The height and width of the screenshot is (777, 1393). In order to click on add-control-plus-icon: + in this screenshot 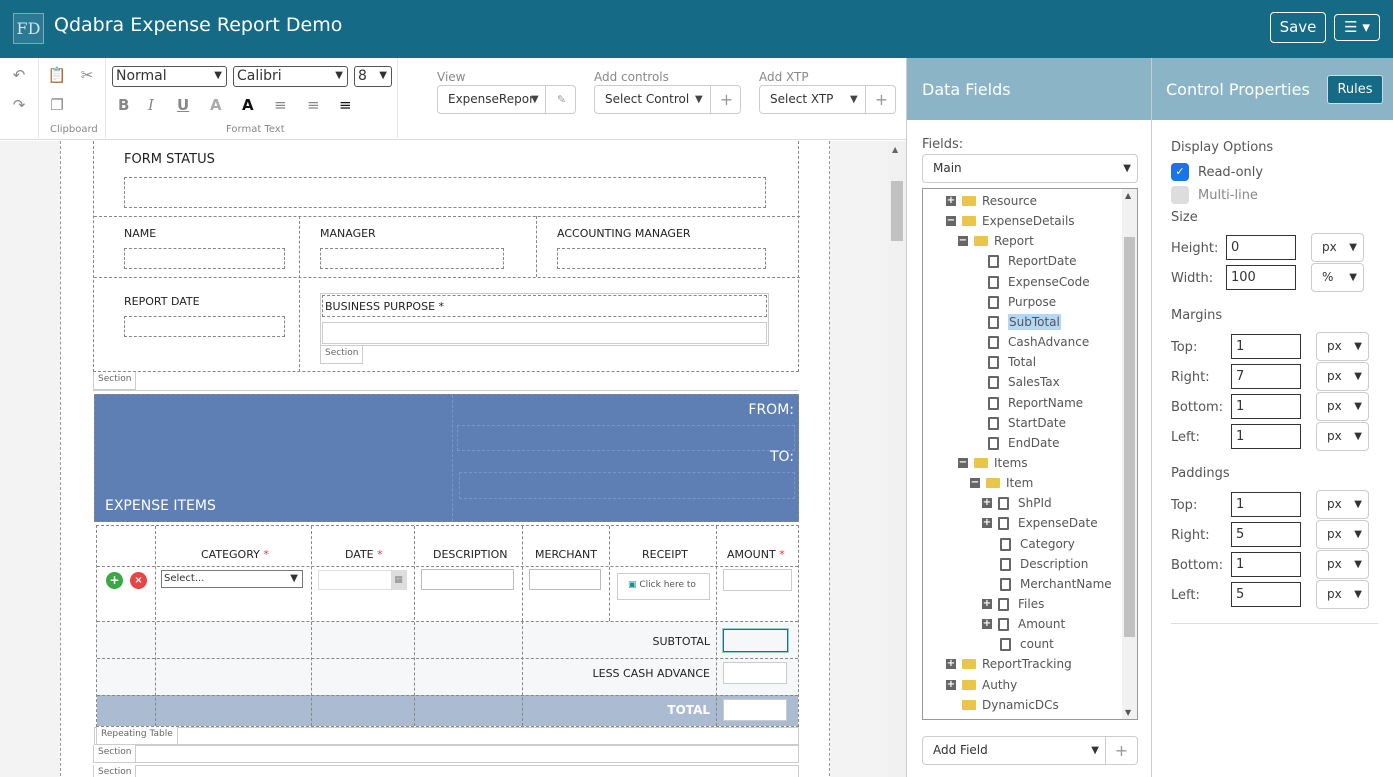, I will do `click(726, 99)`.